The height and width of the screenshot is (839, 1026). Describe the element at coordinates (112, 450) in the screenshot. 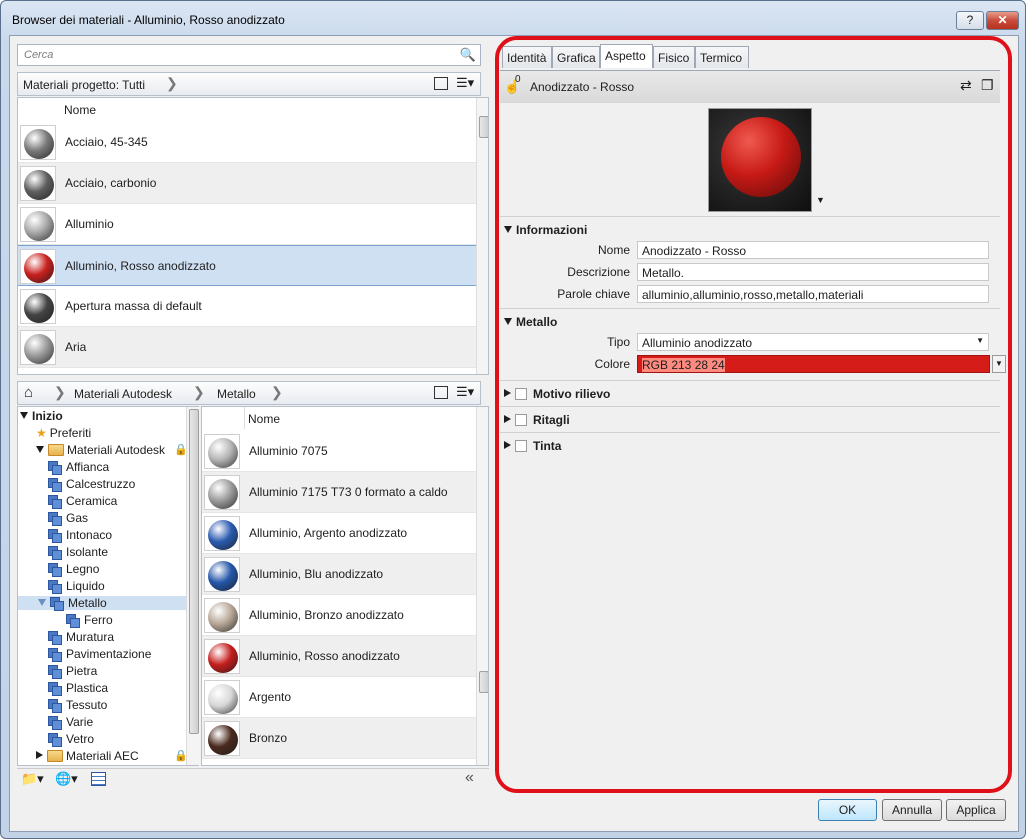

I see `tree-item: Materiali Autodesk 🔒` at that location.